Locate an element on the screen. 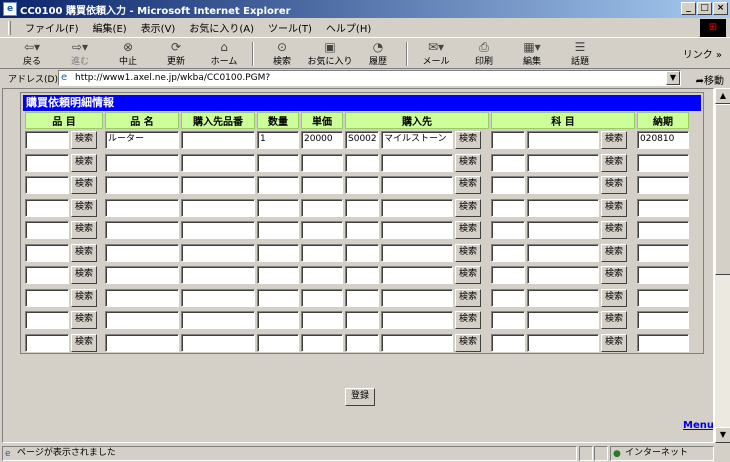 The width and height of the screenshot is (730, 462). search-button: ⊙ 検索 is located at coordinates (282, 53).